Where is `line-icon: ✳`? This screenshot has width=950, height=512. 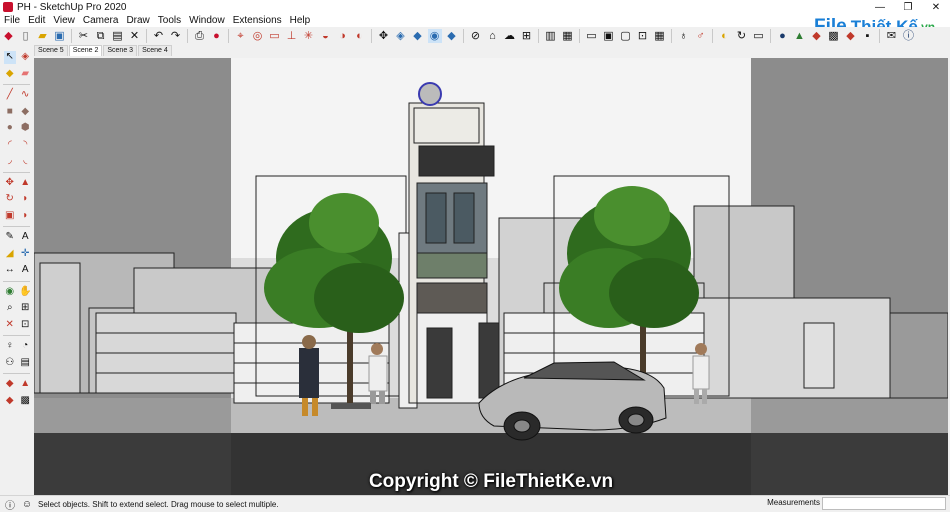
line-icon: ✳ is located at coordinates (309, 36).